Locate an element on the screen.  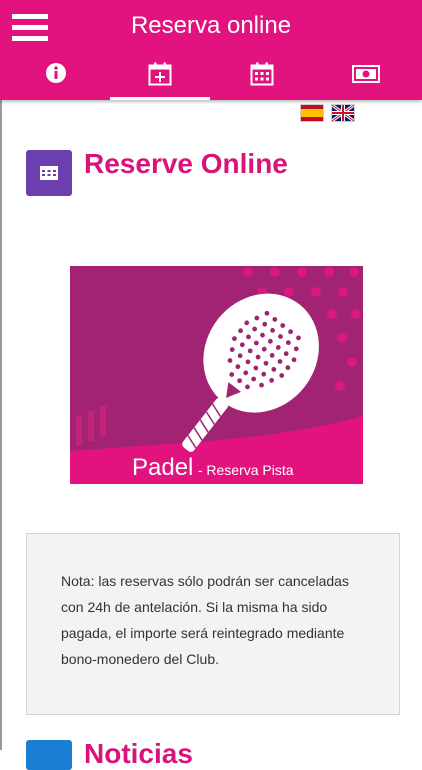
section-title: Reserve Online is located at coordinates (186, 163).